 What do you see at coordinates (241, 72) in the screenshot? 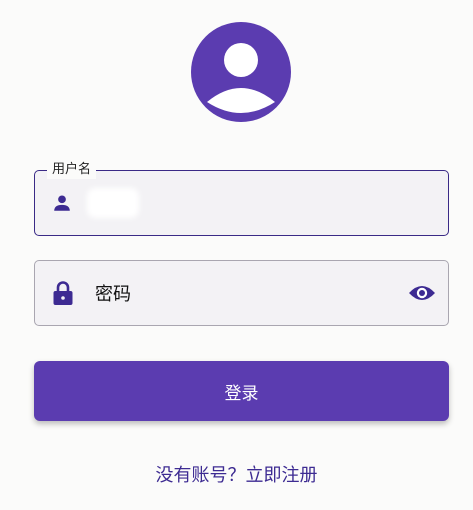
I see `user-avatar-icon` at bounding box center [241, 72].